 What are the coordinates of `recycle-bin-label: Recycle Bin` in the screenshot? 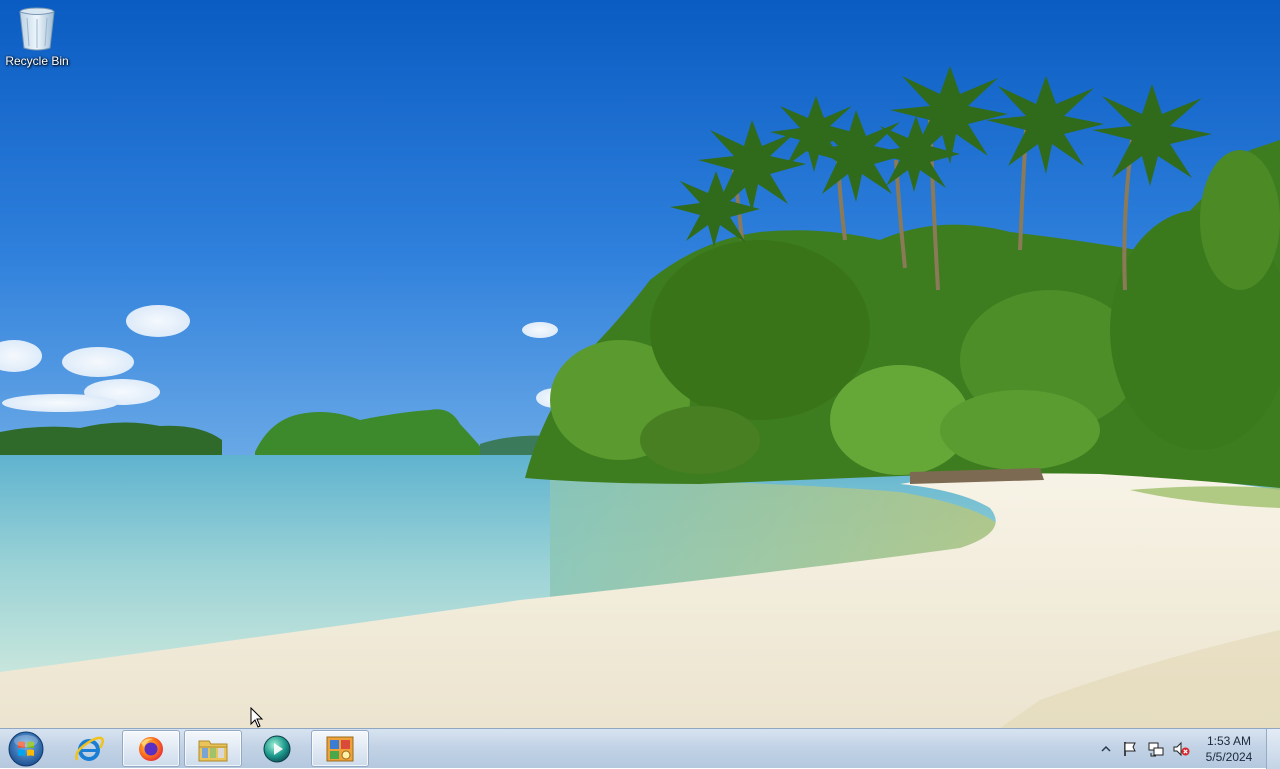 It's located at (37, 61).